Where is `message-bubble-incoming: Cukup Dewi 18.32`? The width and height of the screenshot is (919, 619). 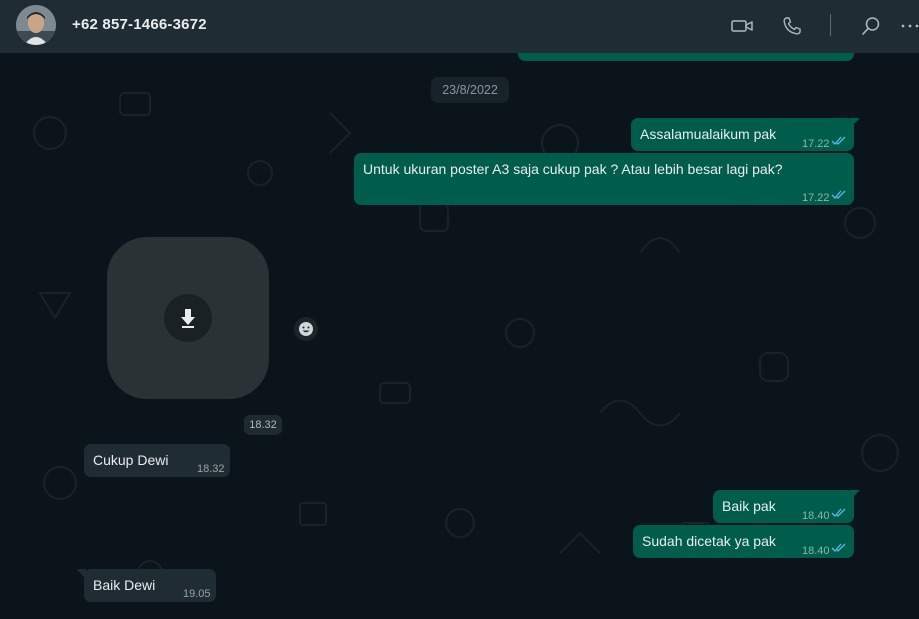
message-bubble-incoming: Cukup Dewi 18.32 is located at coordinates (157, 460).